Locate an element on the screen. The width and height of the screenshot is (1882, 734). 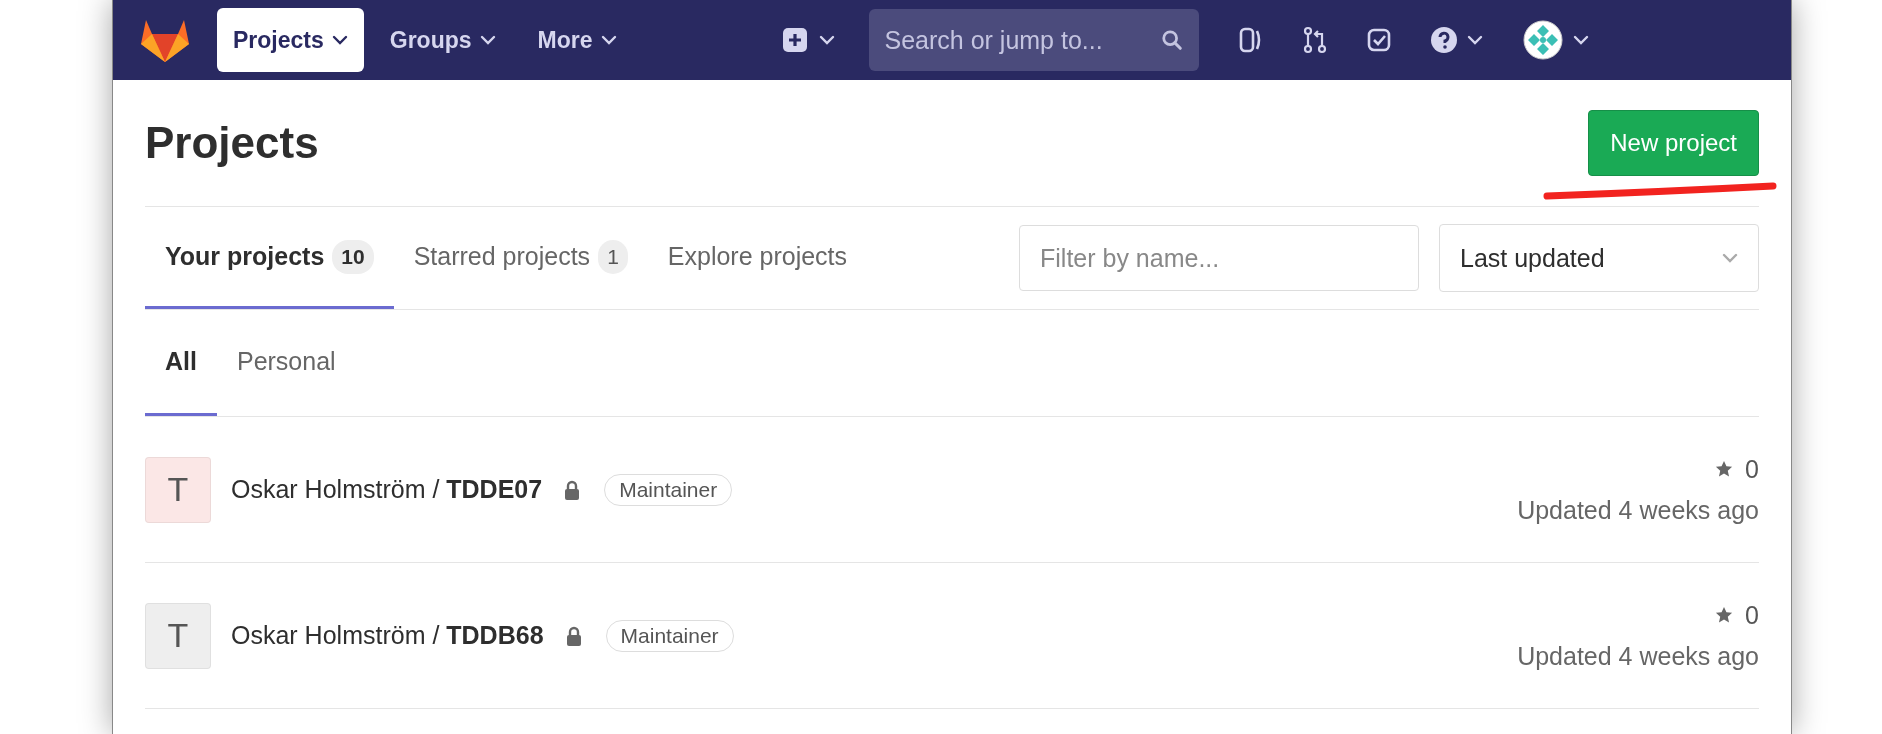
project-name-link: Oskar Holmström / TDDE07 is located at coordinates (387, 489).